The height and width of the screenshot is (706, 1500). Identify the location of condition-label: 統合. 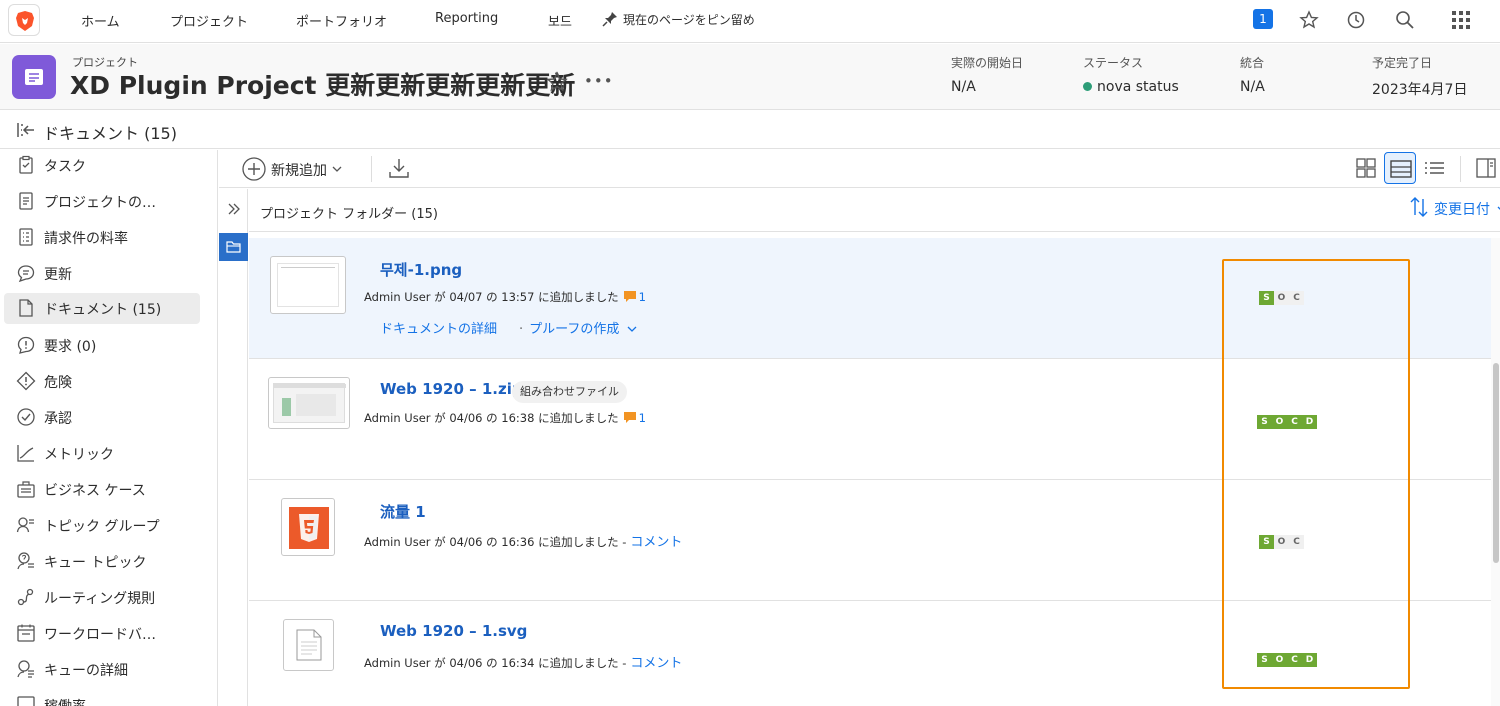
(1252, 63).